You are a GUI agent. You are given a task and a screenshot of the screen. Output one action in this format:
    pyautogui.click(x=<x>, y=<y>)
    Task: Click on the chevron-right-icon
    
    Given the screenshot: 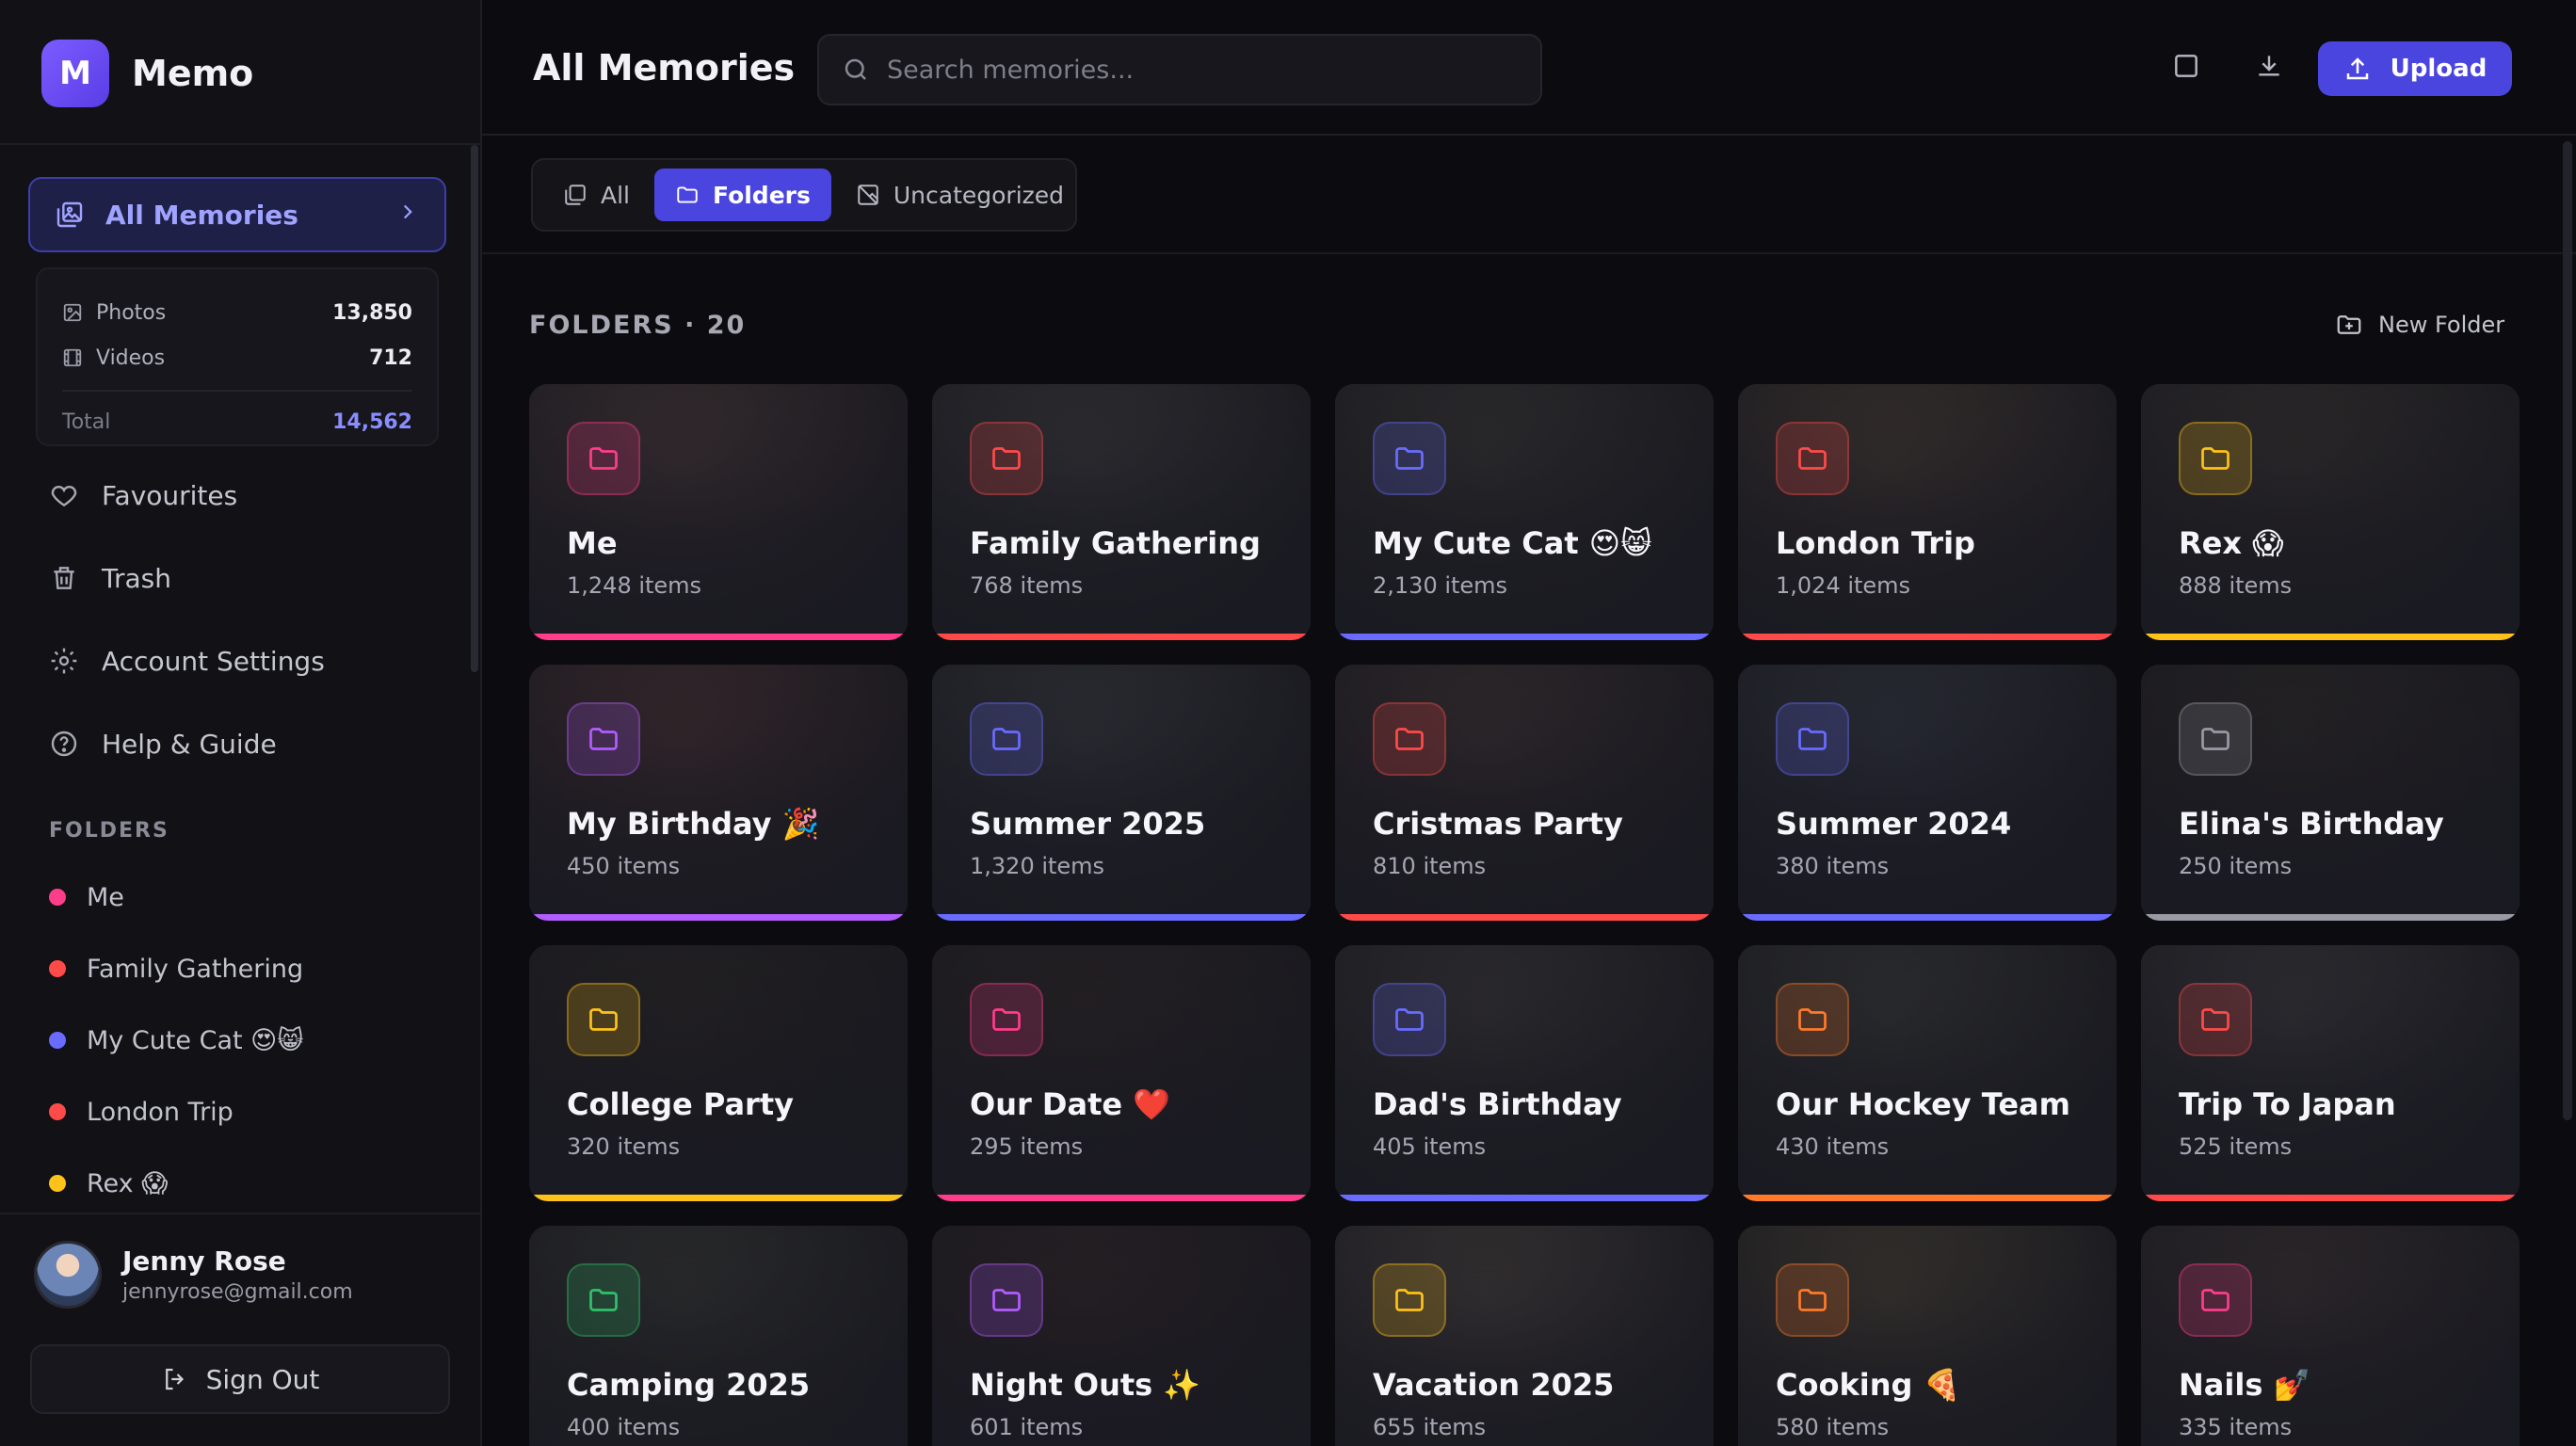 What is the action you would take?
    pyautogui.click(x=407, y=215)
    